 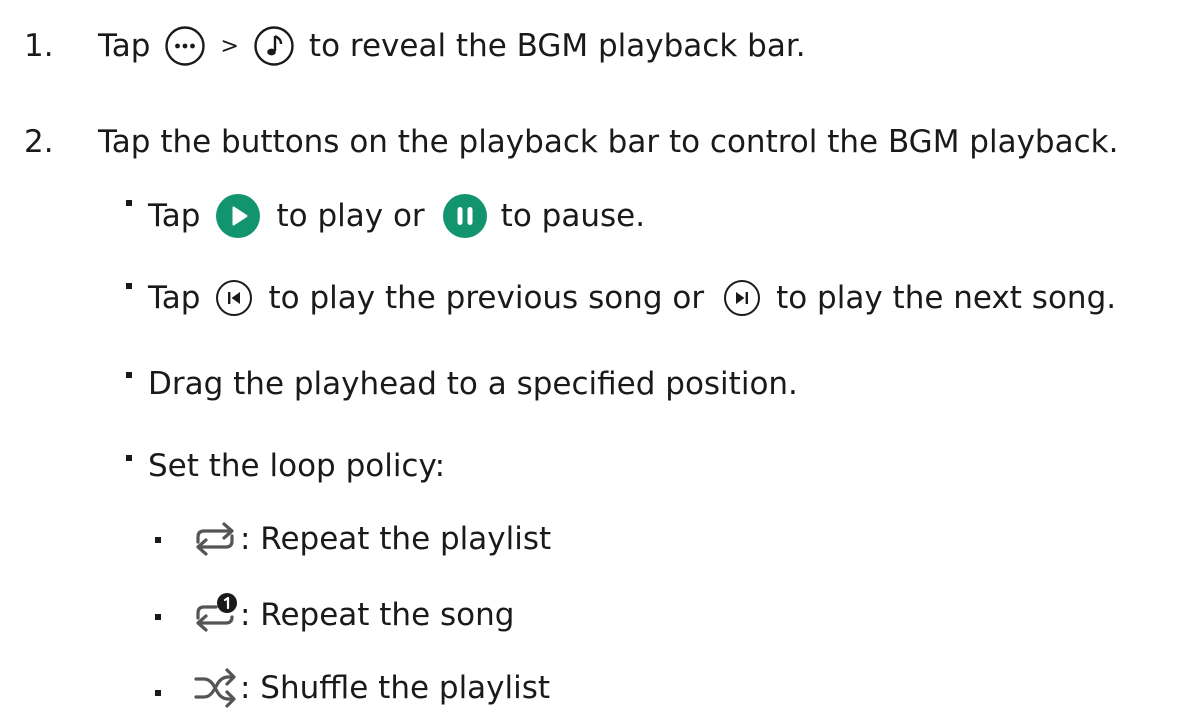 I want to click on more-icon, so click(x=185, y=46).